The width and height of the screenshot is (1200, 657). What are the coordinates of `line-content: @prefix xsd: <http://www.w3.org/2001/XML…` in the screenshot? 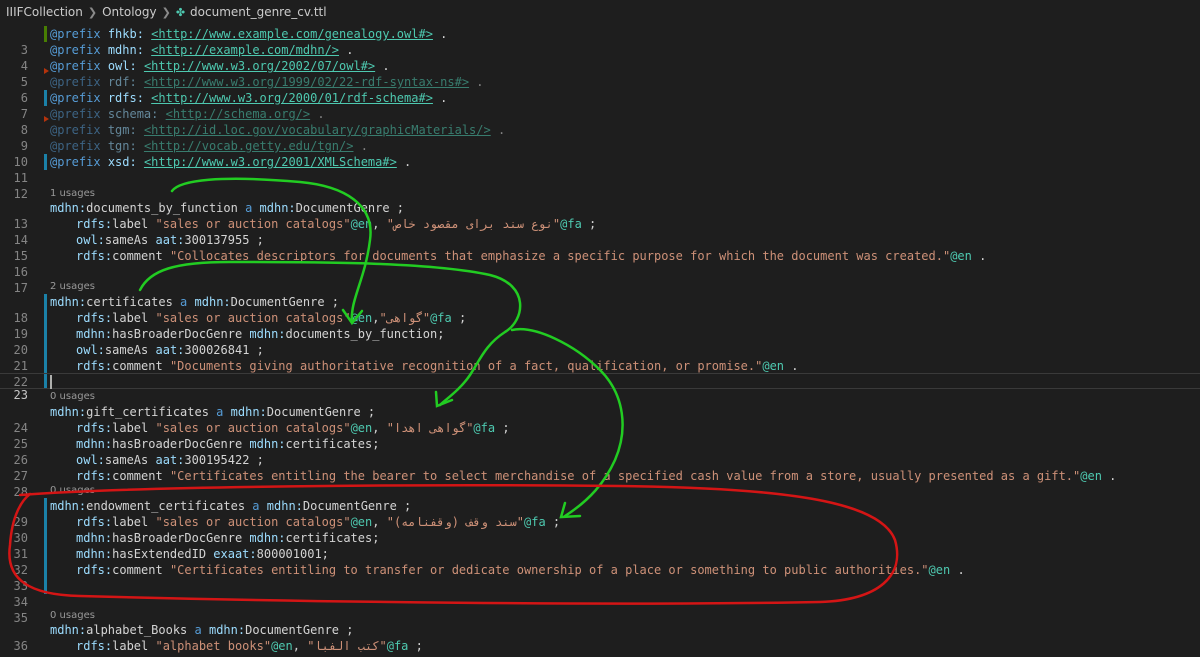 It's located at (231, 162).